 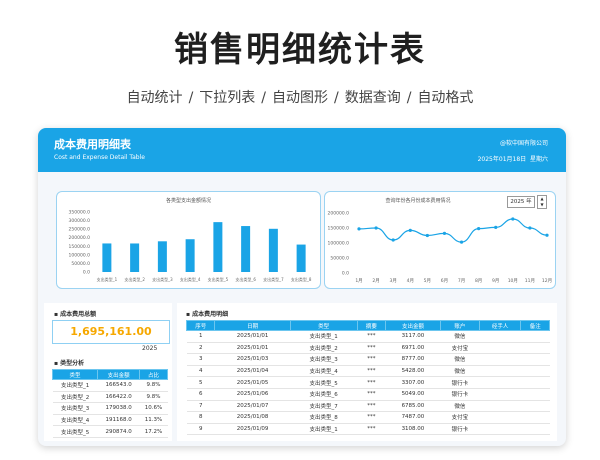 I want to click on type-cell: 166543.0, so click(x=118, y=385).